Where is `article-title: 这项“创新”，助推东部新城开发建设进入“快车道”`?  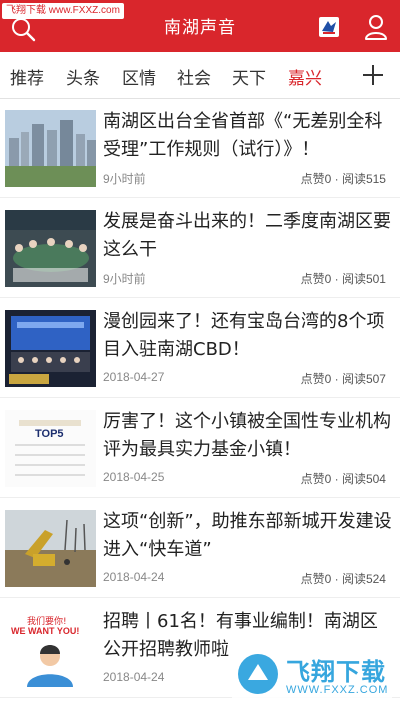
article-title: 这项“创新”，助推东部新城开发建设进入“快车道” is located at coordinates (248, 536).